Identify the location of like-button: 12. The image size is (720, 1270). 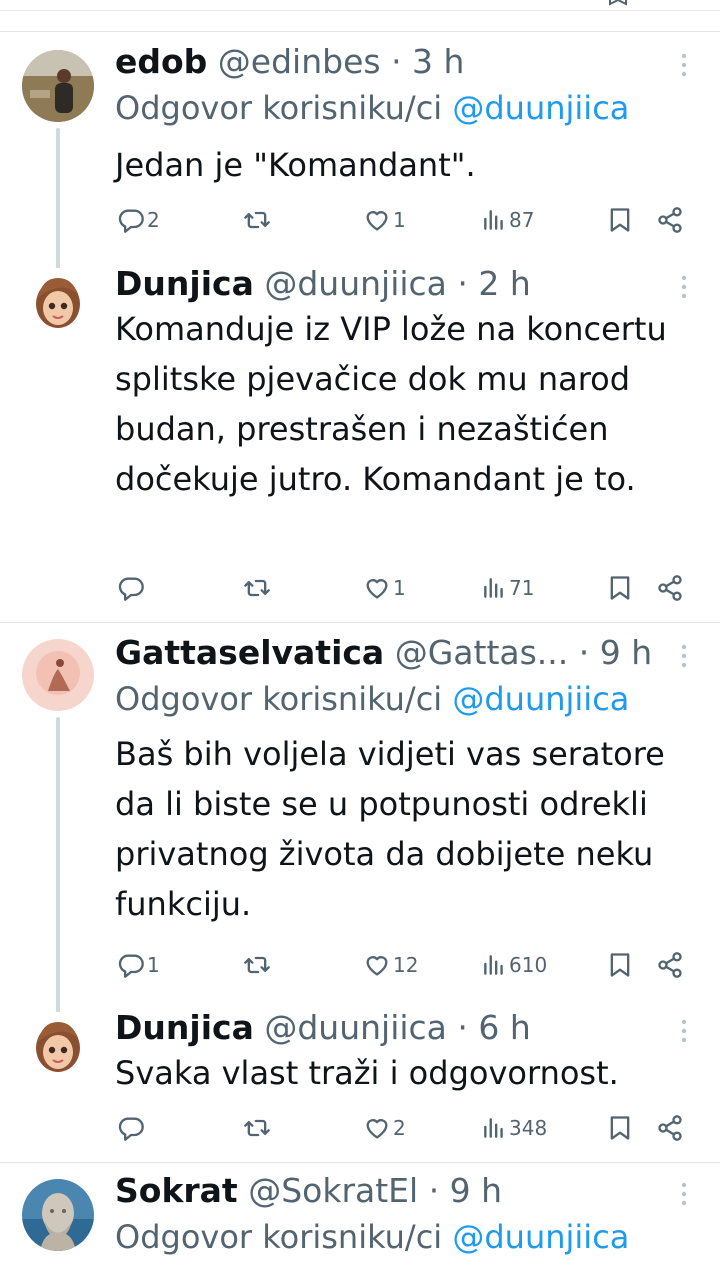
(390, 965).